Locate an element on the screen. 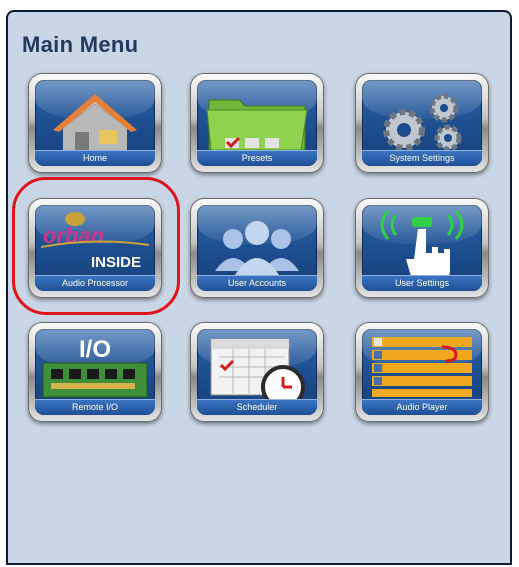 The width and height of the screenshot is (519, 567). remote-io-tile: I/O Remote I/O is located at coordinates (95, 372).